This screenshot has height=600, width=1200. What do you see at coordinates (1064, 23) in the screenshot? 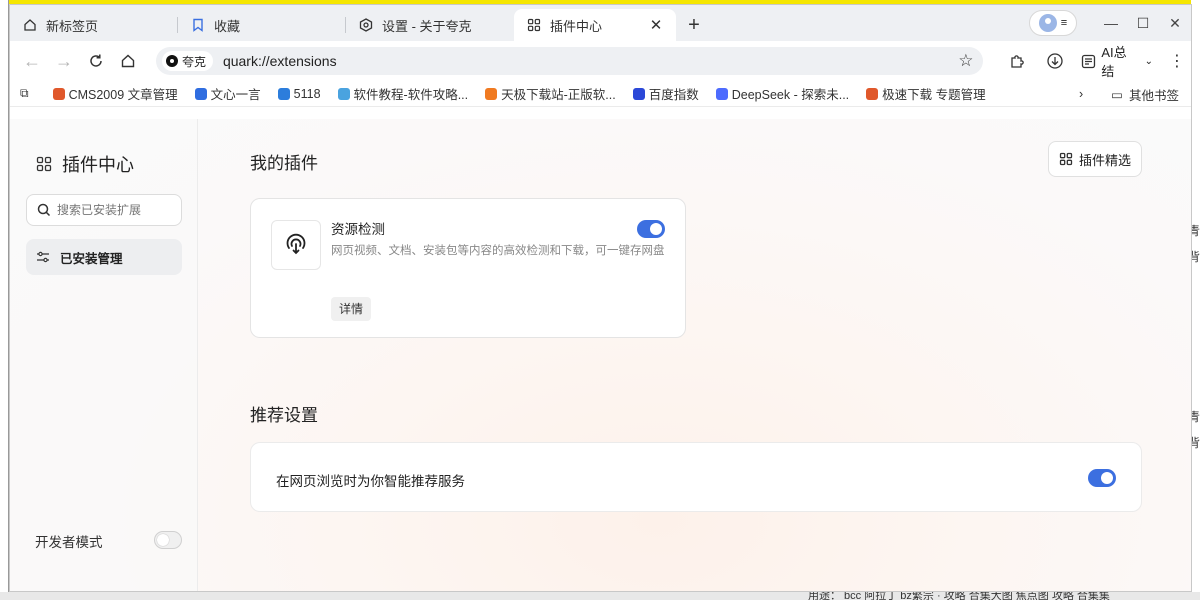
I see `menu-lines-icon: ≡` at bounding box center [1064, 23].